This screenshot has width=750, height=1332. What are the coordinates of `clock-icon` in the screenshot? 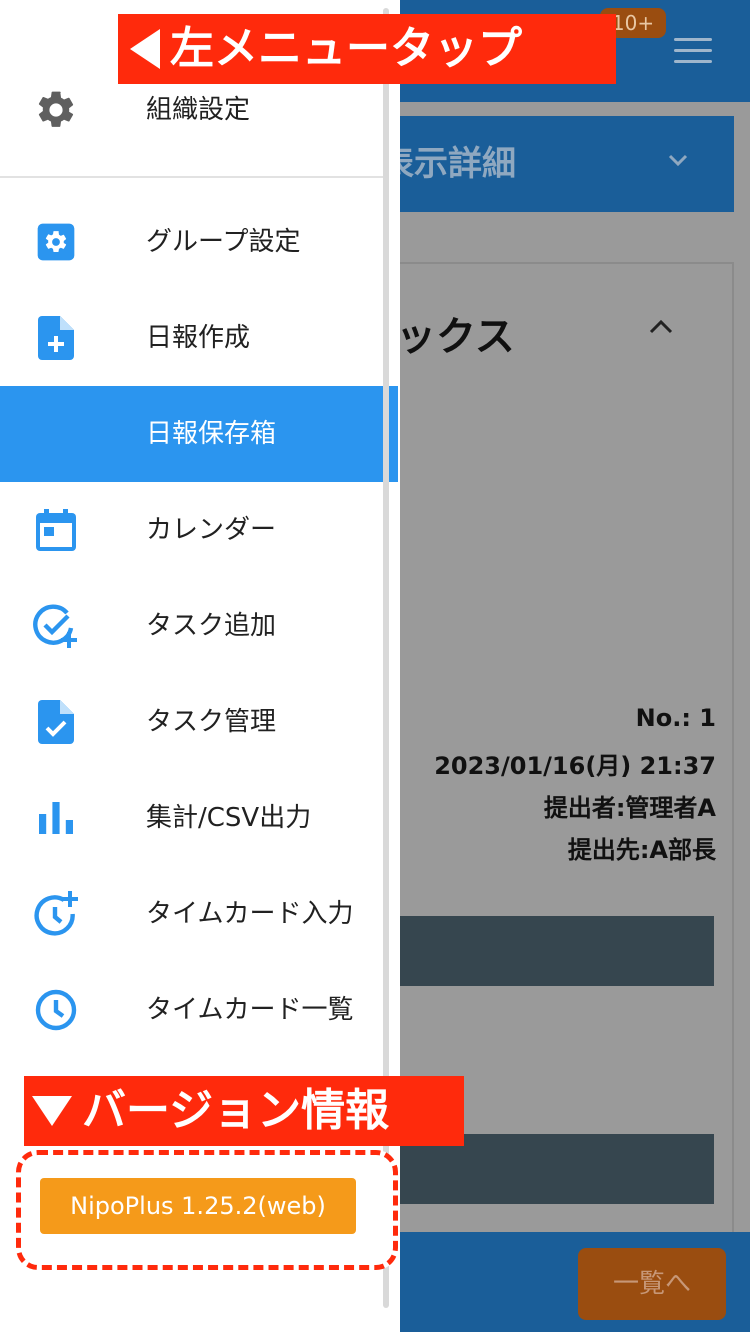 It's located at (56, 1010).